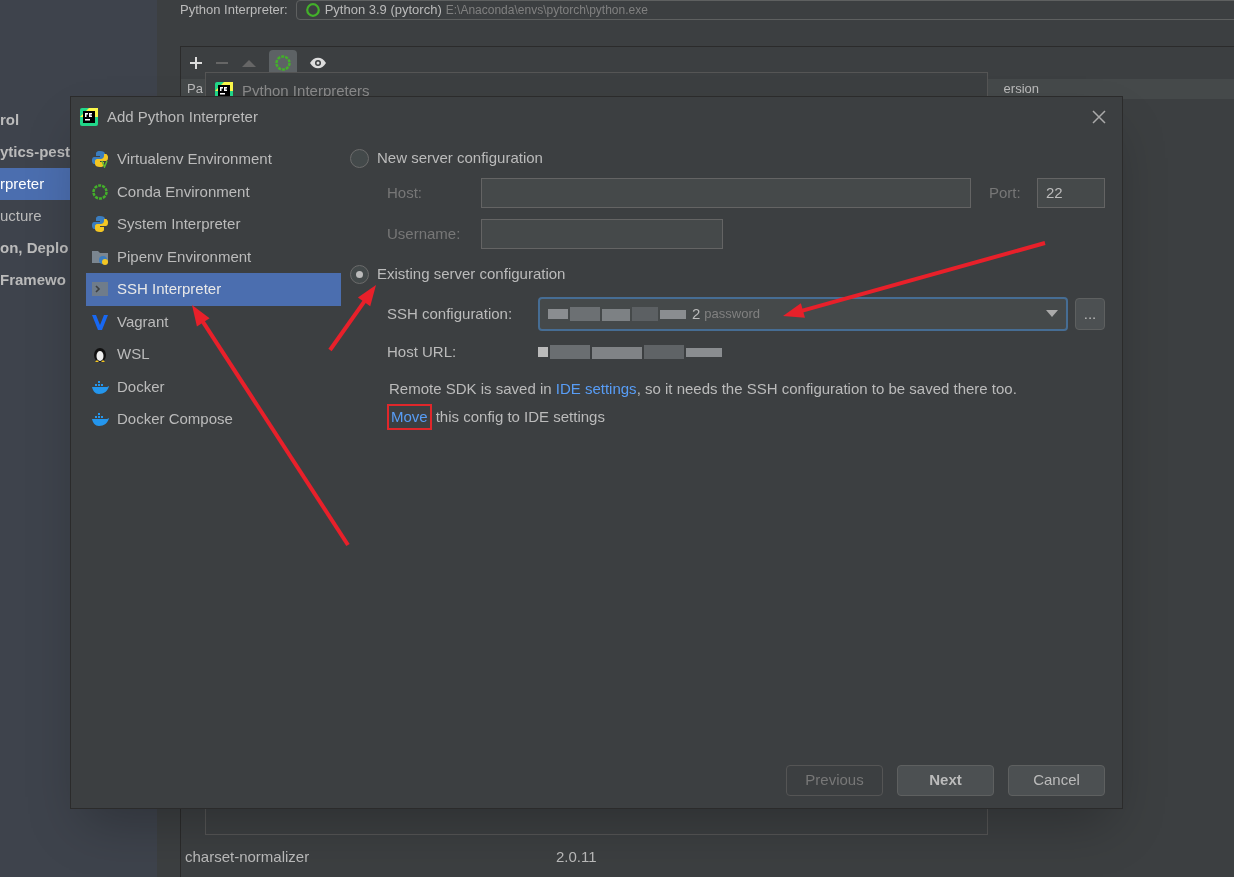 This screenshot has width=1234, height=877. What do you see at coordinates (546, 10) in the screenshot?
I see `interpreter-path: E:\Anaconda\envs\pytorch\python.exe` at bounding box center [546, 10].